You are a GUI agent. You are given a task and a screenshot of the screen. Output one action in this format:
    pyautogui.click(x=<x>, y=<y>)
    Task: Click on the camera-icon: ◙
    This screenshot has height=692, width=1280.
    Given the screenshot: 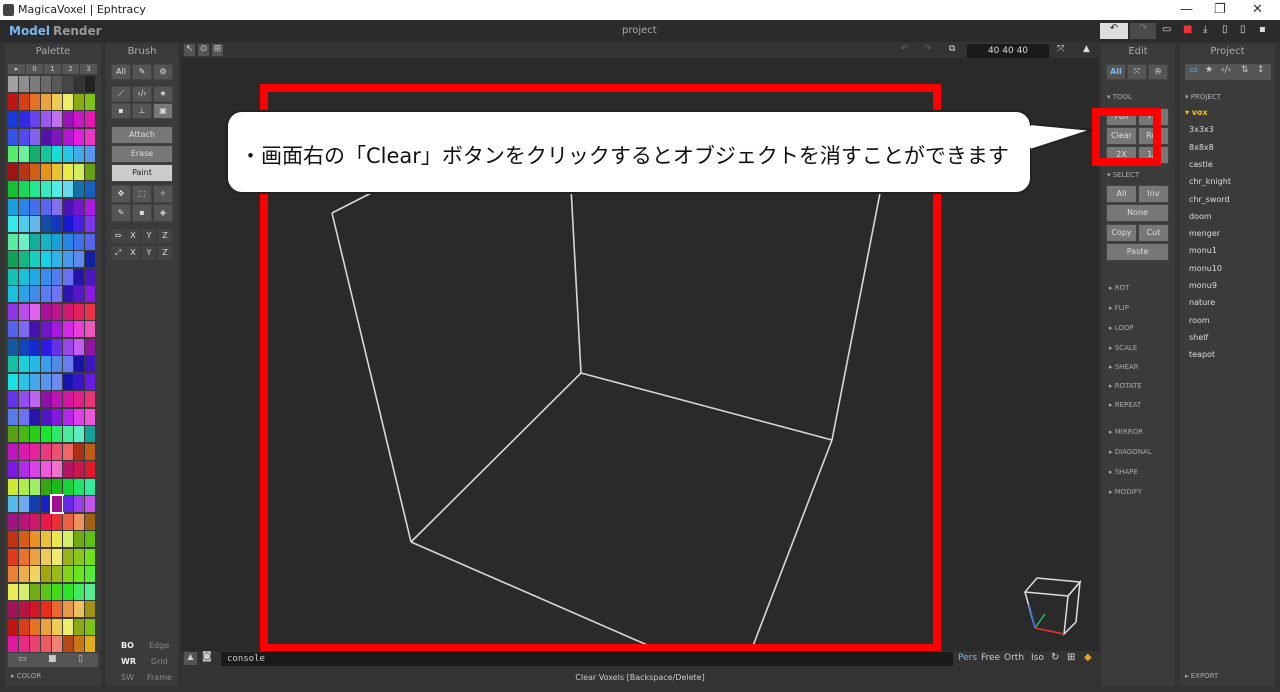 What is the action you would take?
    pyautogui.click(x=207, y=656)
    